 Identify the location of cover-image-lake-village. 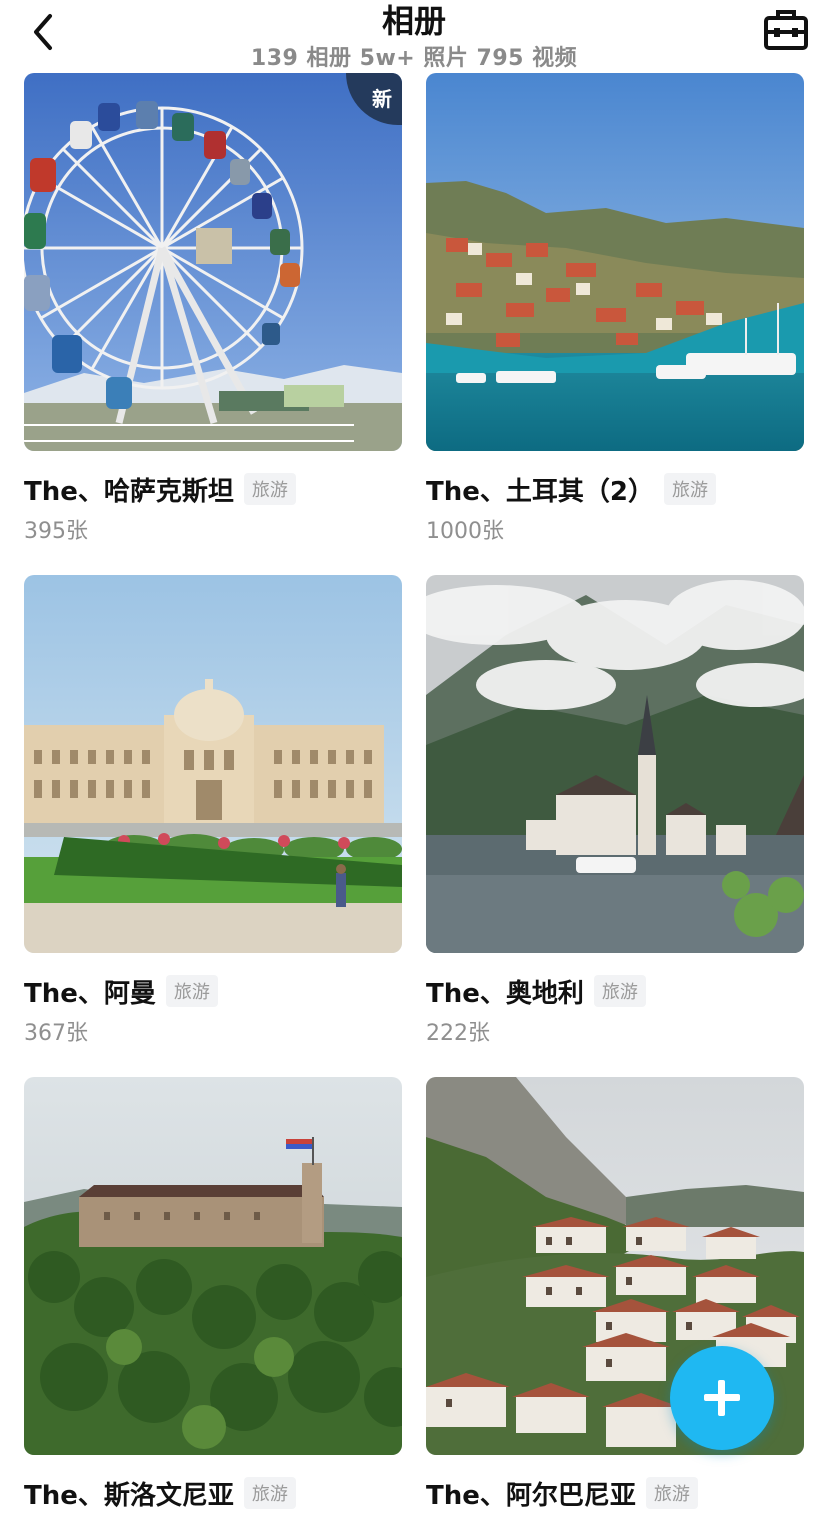
(615, 764).